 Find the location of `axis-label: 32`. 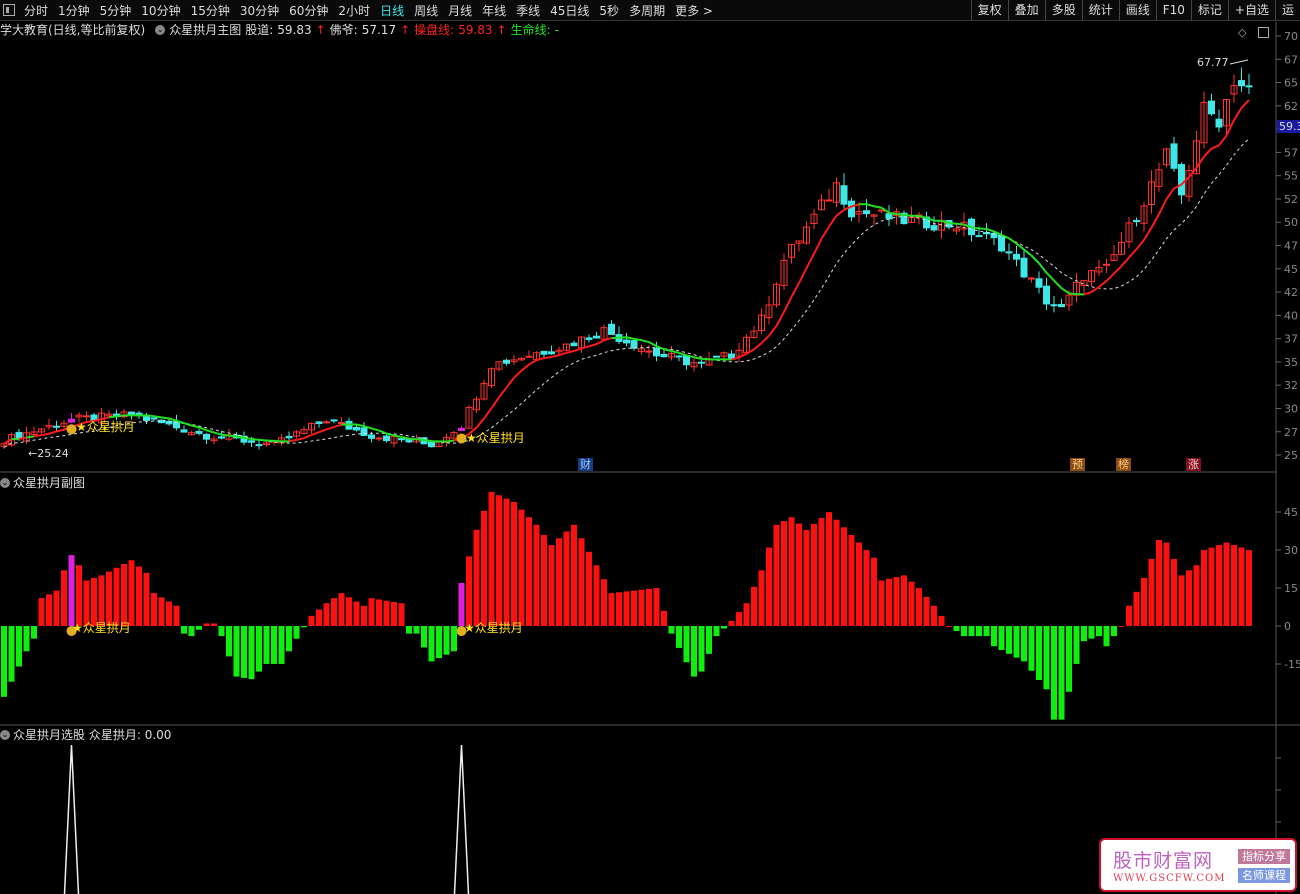

axis-label: 32 is located at coordinates (1291, 385).